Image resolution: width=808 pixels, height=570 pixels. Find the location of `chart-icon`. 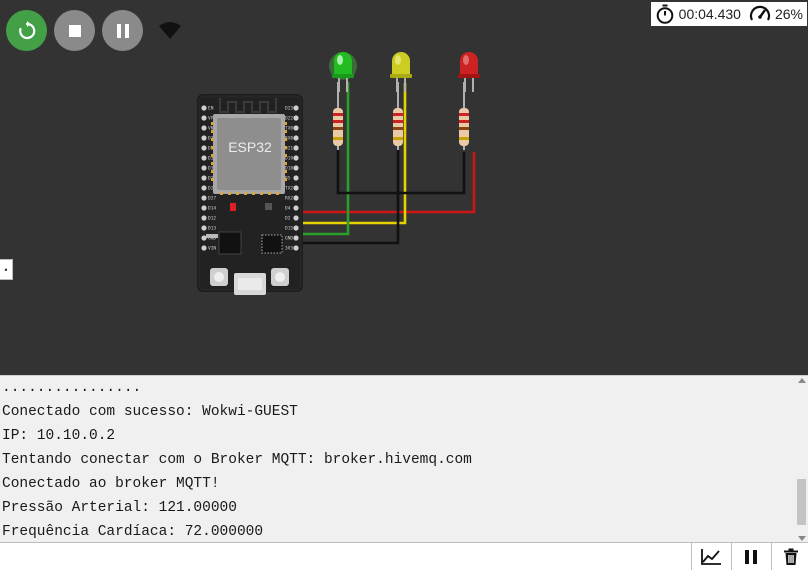

chart-icon is located at coordinates (710, 556).